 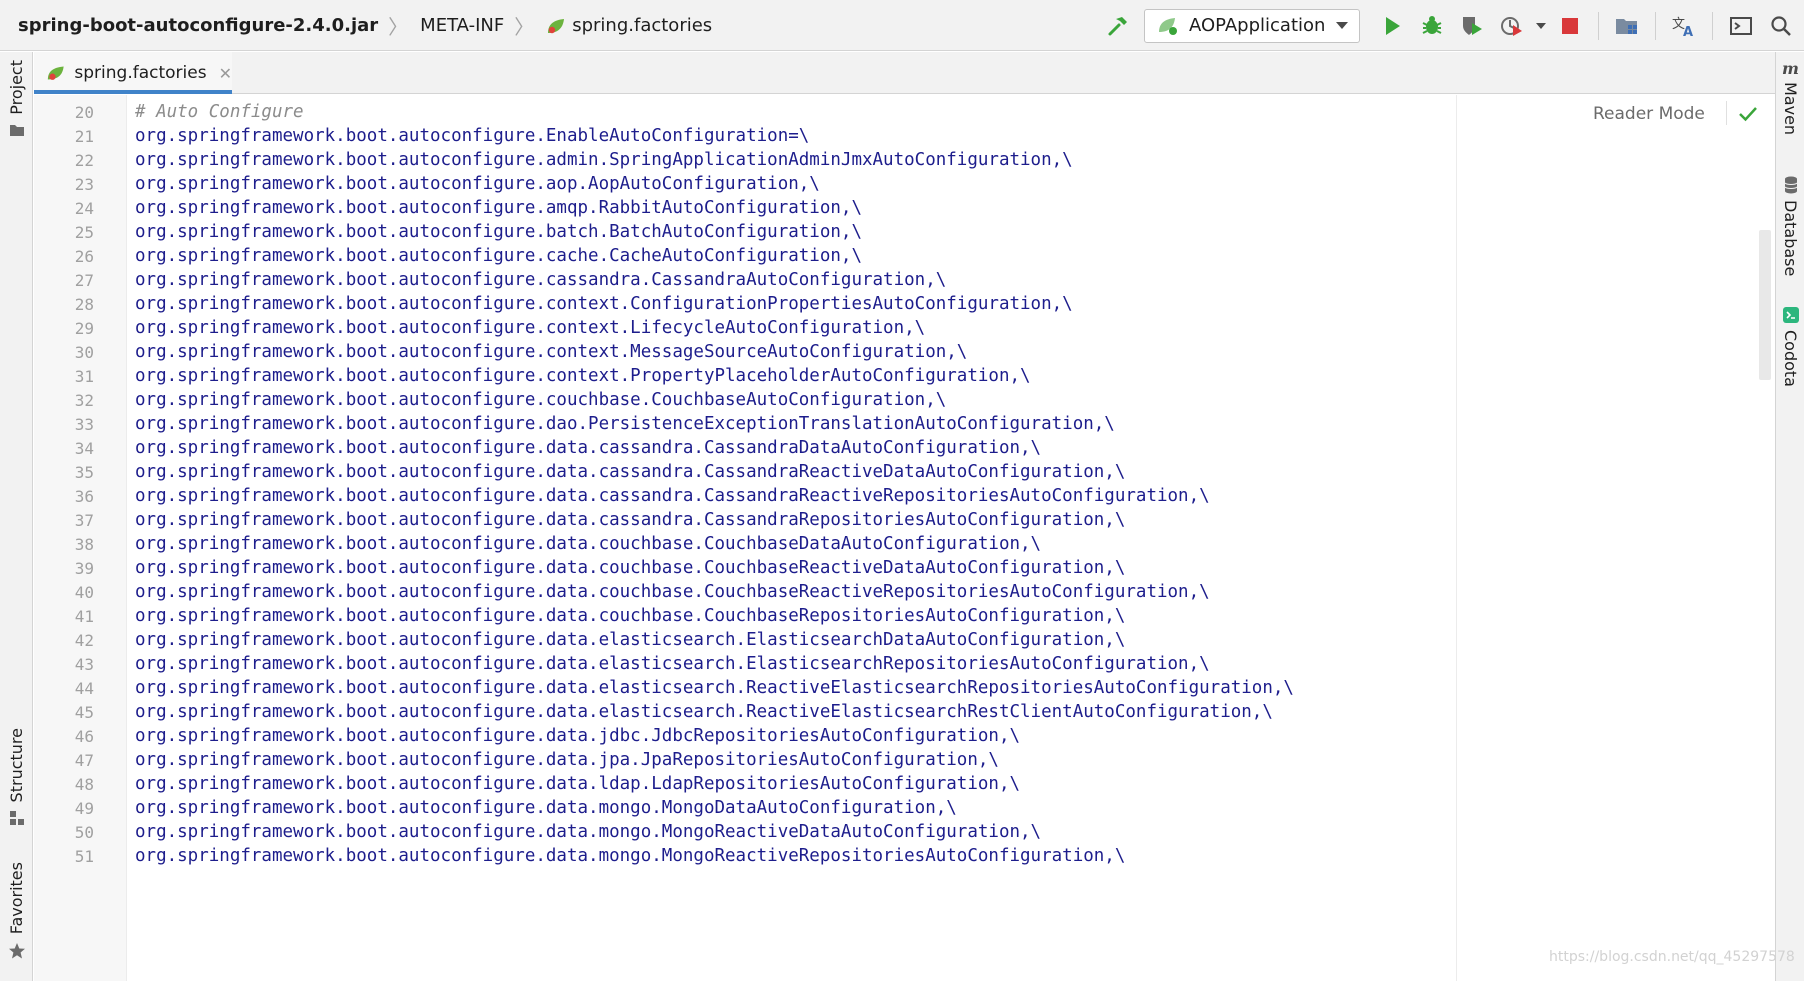 I want to click on bug-icon, so click(x=1432, y=24).